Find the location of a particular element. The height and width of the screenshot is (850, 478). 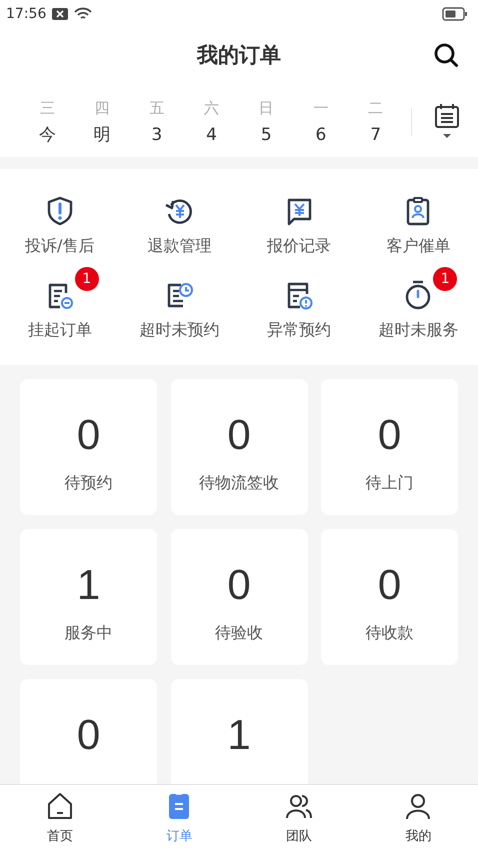

shortcut-label: 客户催单 is located at coordinates (418, 246).